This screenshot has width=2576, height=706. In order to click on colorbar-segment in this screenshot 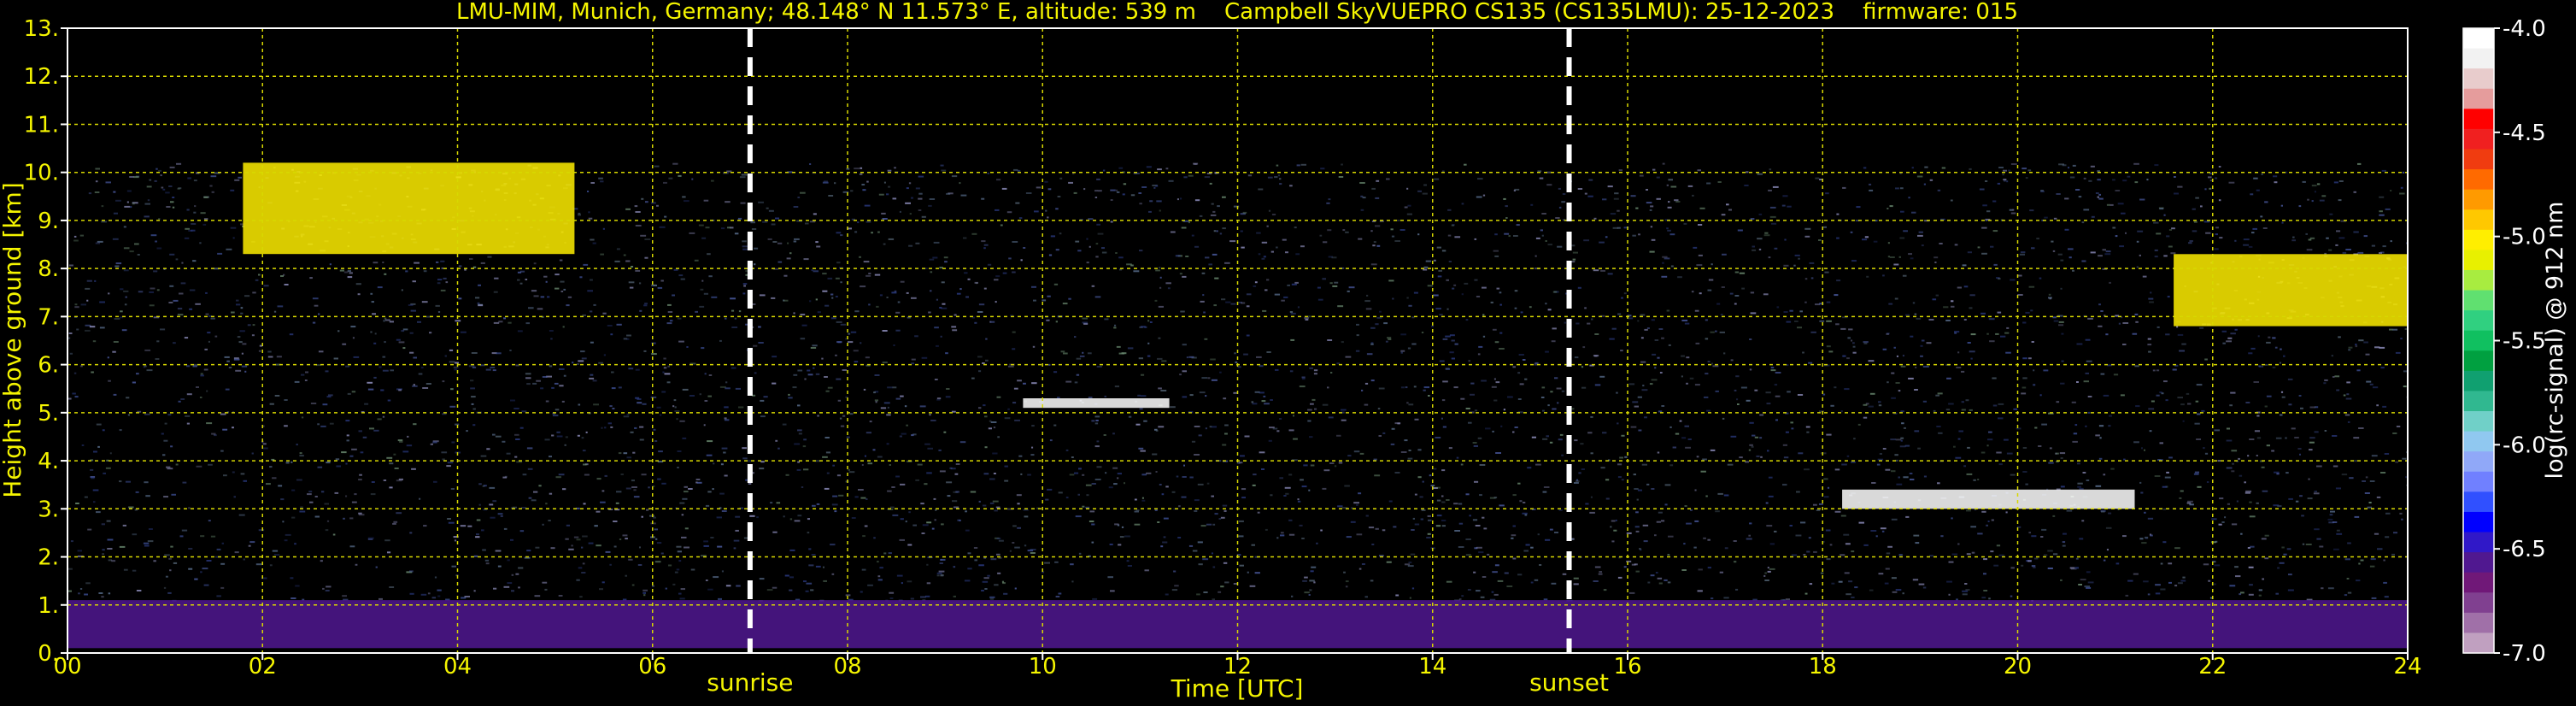, I will do `click(2478, 98)`.